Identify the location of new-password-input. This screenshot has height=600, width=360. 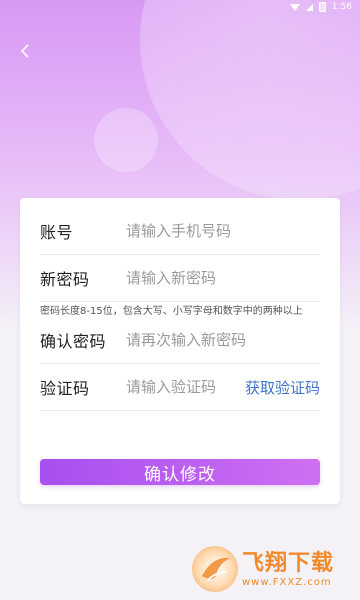
(223, 278).